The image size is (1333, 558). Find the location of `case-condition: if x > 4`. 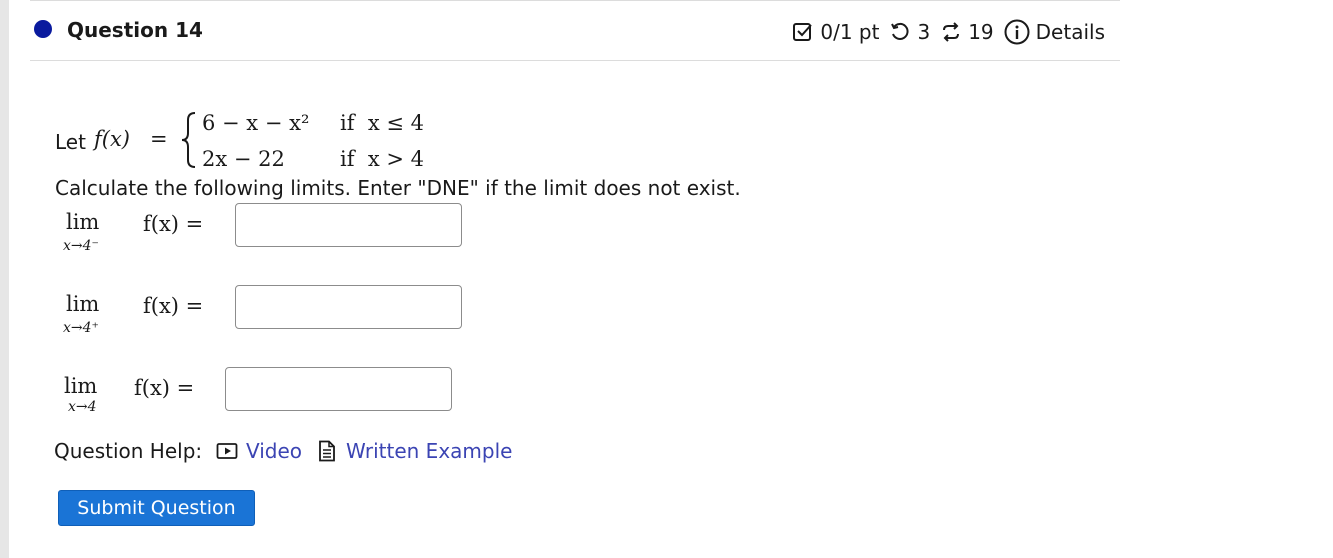

case-condition: if x > 4 is located at coordinates (382, 159).